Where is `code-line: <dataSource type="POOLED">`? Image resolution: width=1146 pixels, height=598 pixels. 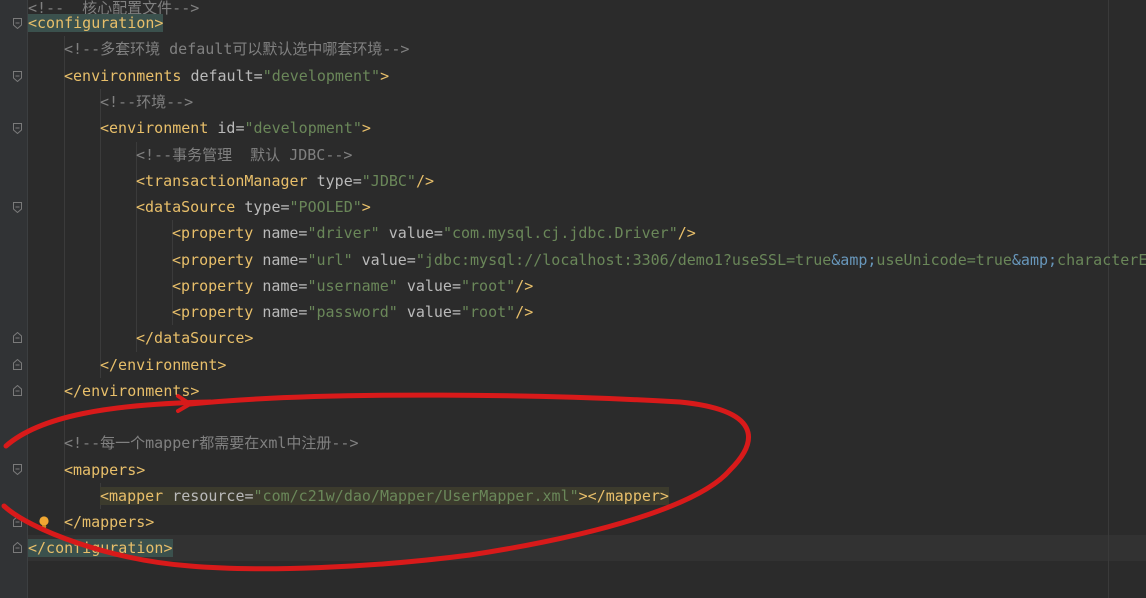
code-line: <dataSource type="POOLED"> is located at coordinates (199, 207).